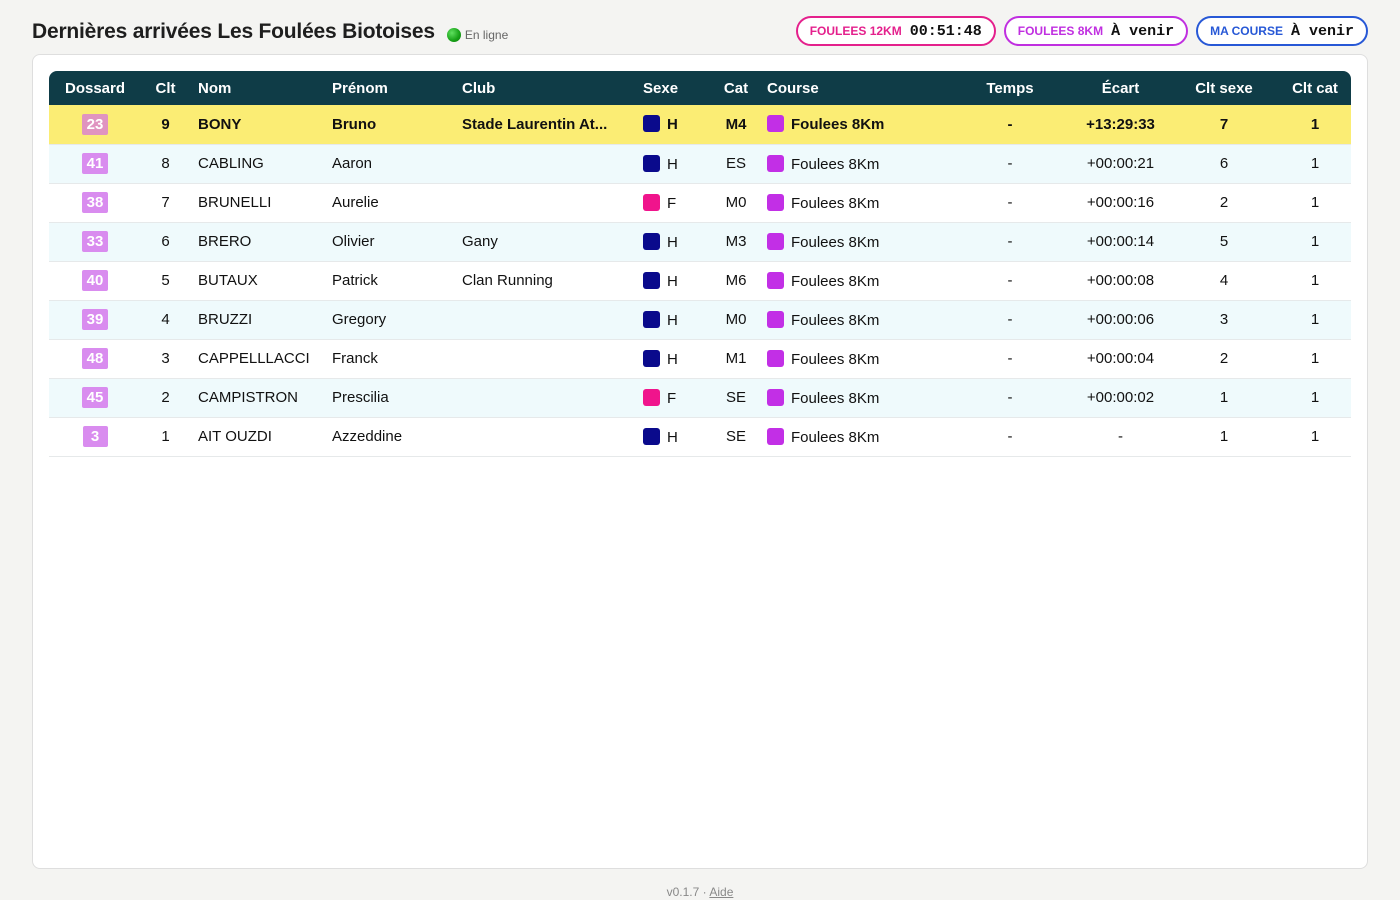 The image size is (1400, 900). I want to click on version-label: v0.1.7, so click(683, 892).